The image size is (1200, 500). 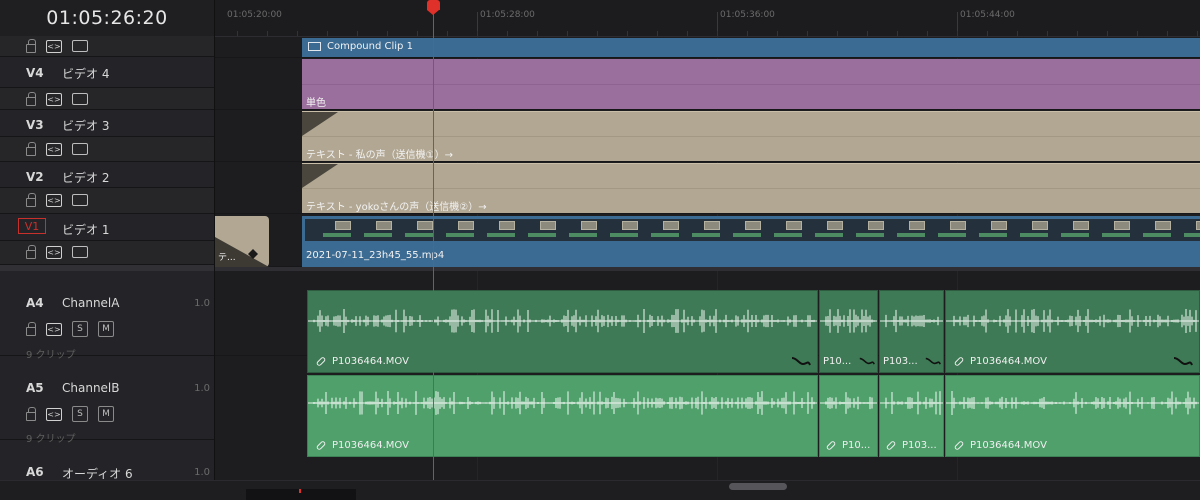 What do you see at coordinates (85, 73) in the screenshot?
I see `track-name: ビデオ 4` at bounding box center [85, 73].